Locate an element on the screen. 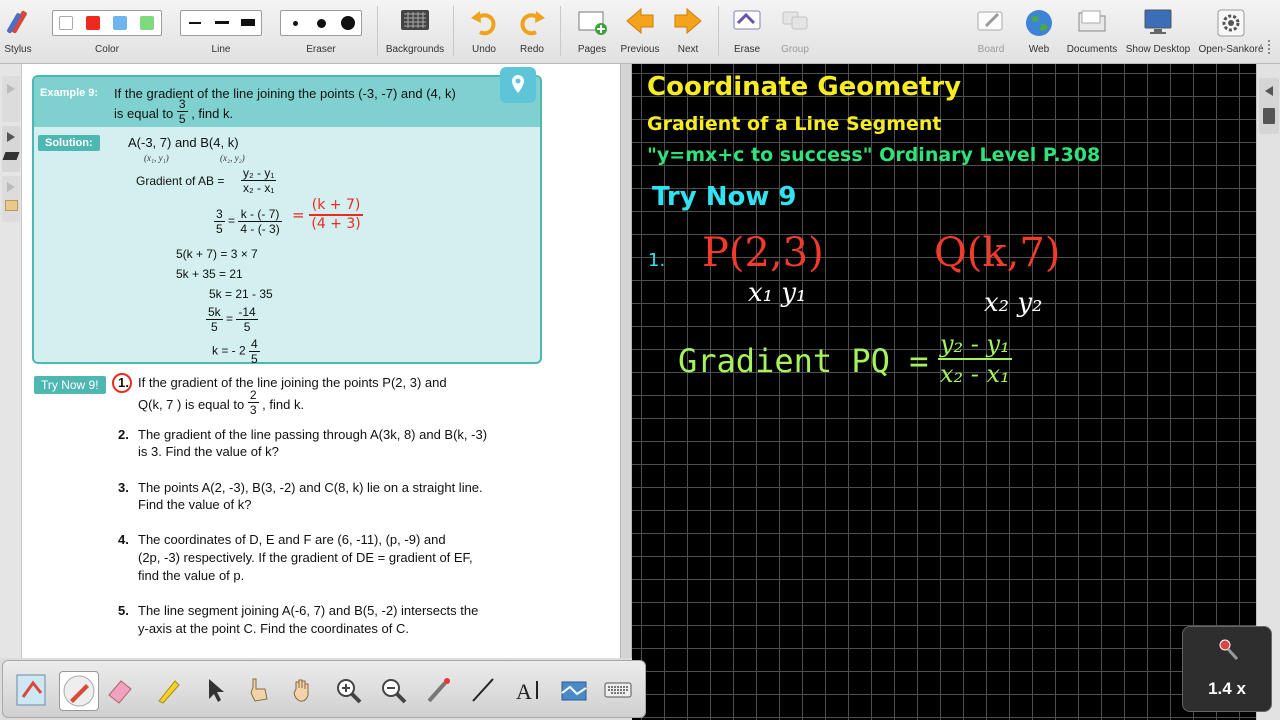 Image resolution: width=1280 pixels, height=720 pixels. ink-point-p: P(2,3) is located at coordinates (763, 253).